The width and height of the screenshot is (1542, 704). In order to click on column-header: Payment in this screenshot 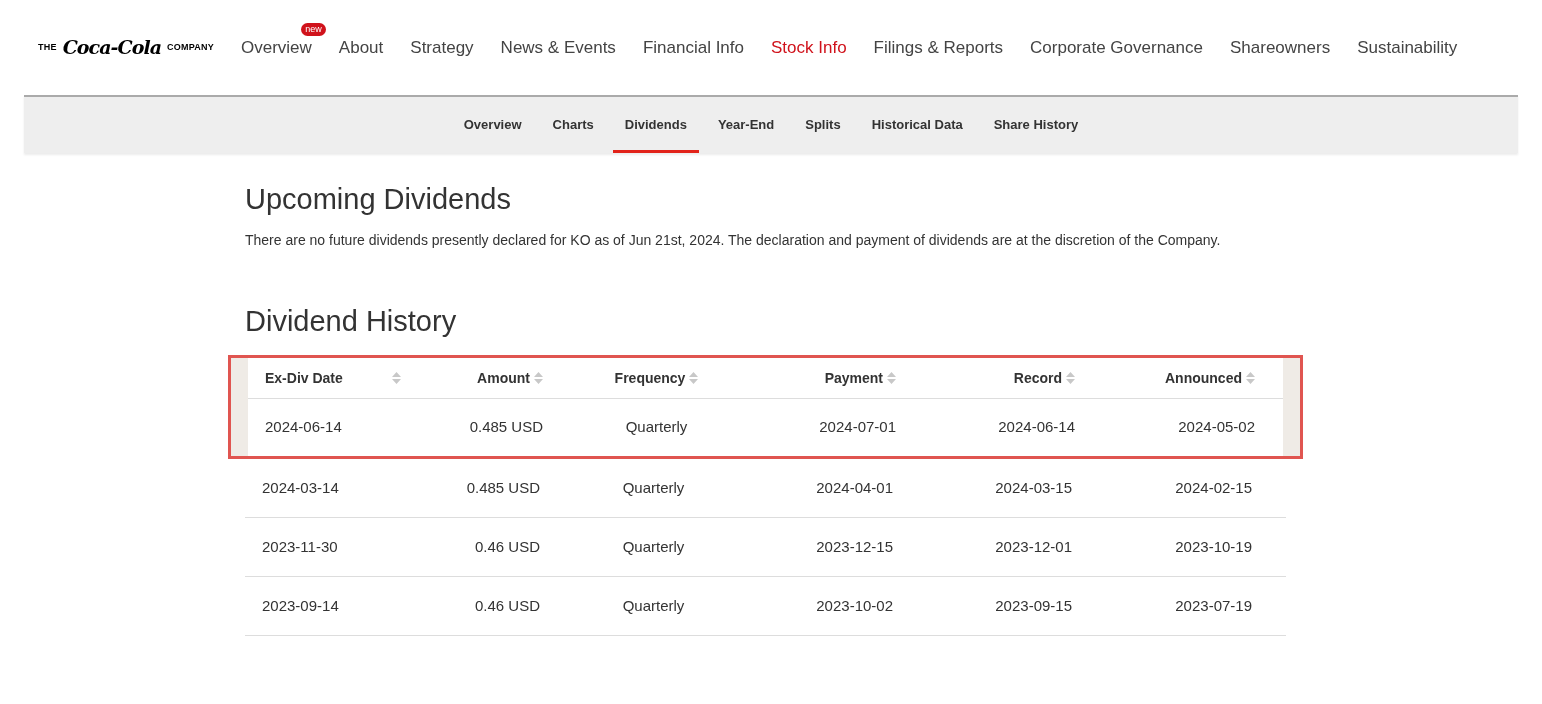, I will do `click(833, 378)`.